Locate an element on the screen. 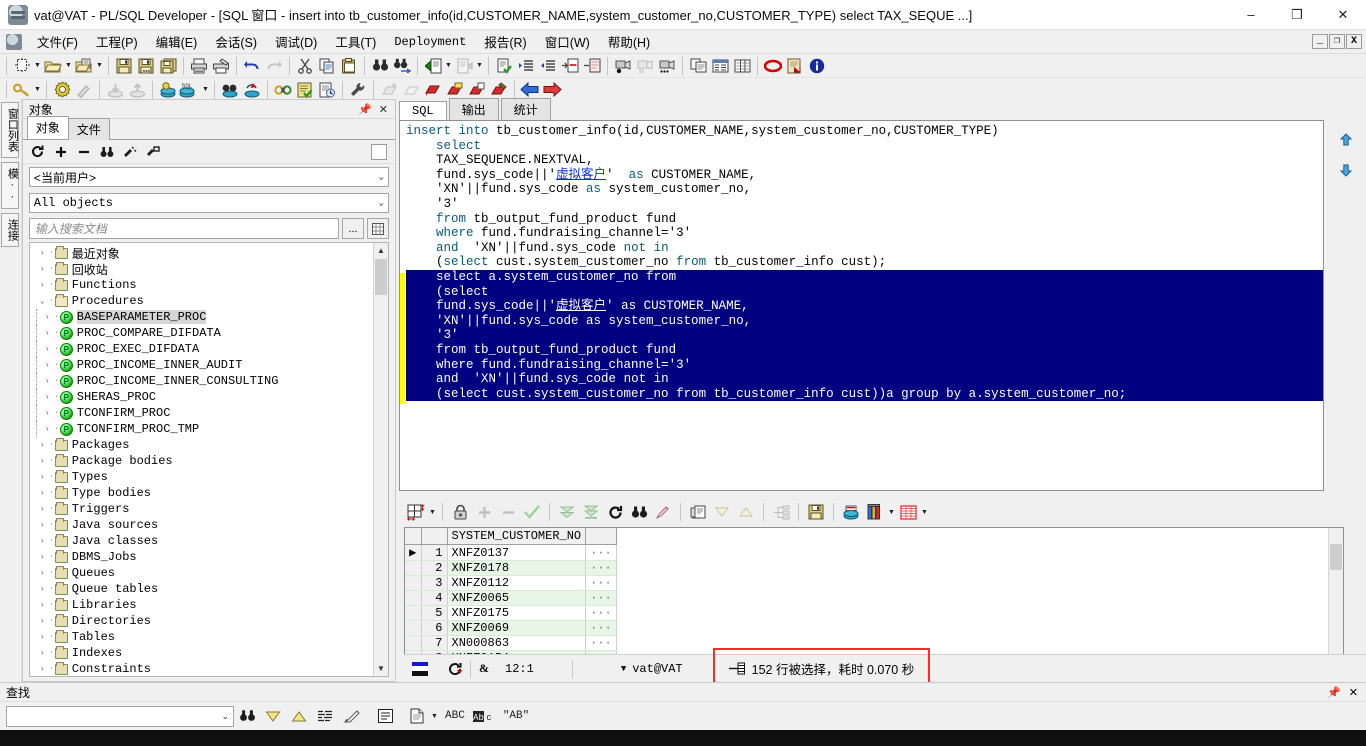 Image resolution: width=1366 pixels, height=746 pixels. document-icon is located at coordinates (417, 716).